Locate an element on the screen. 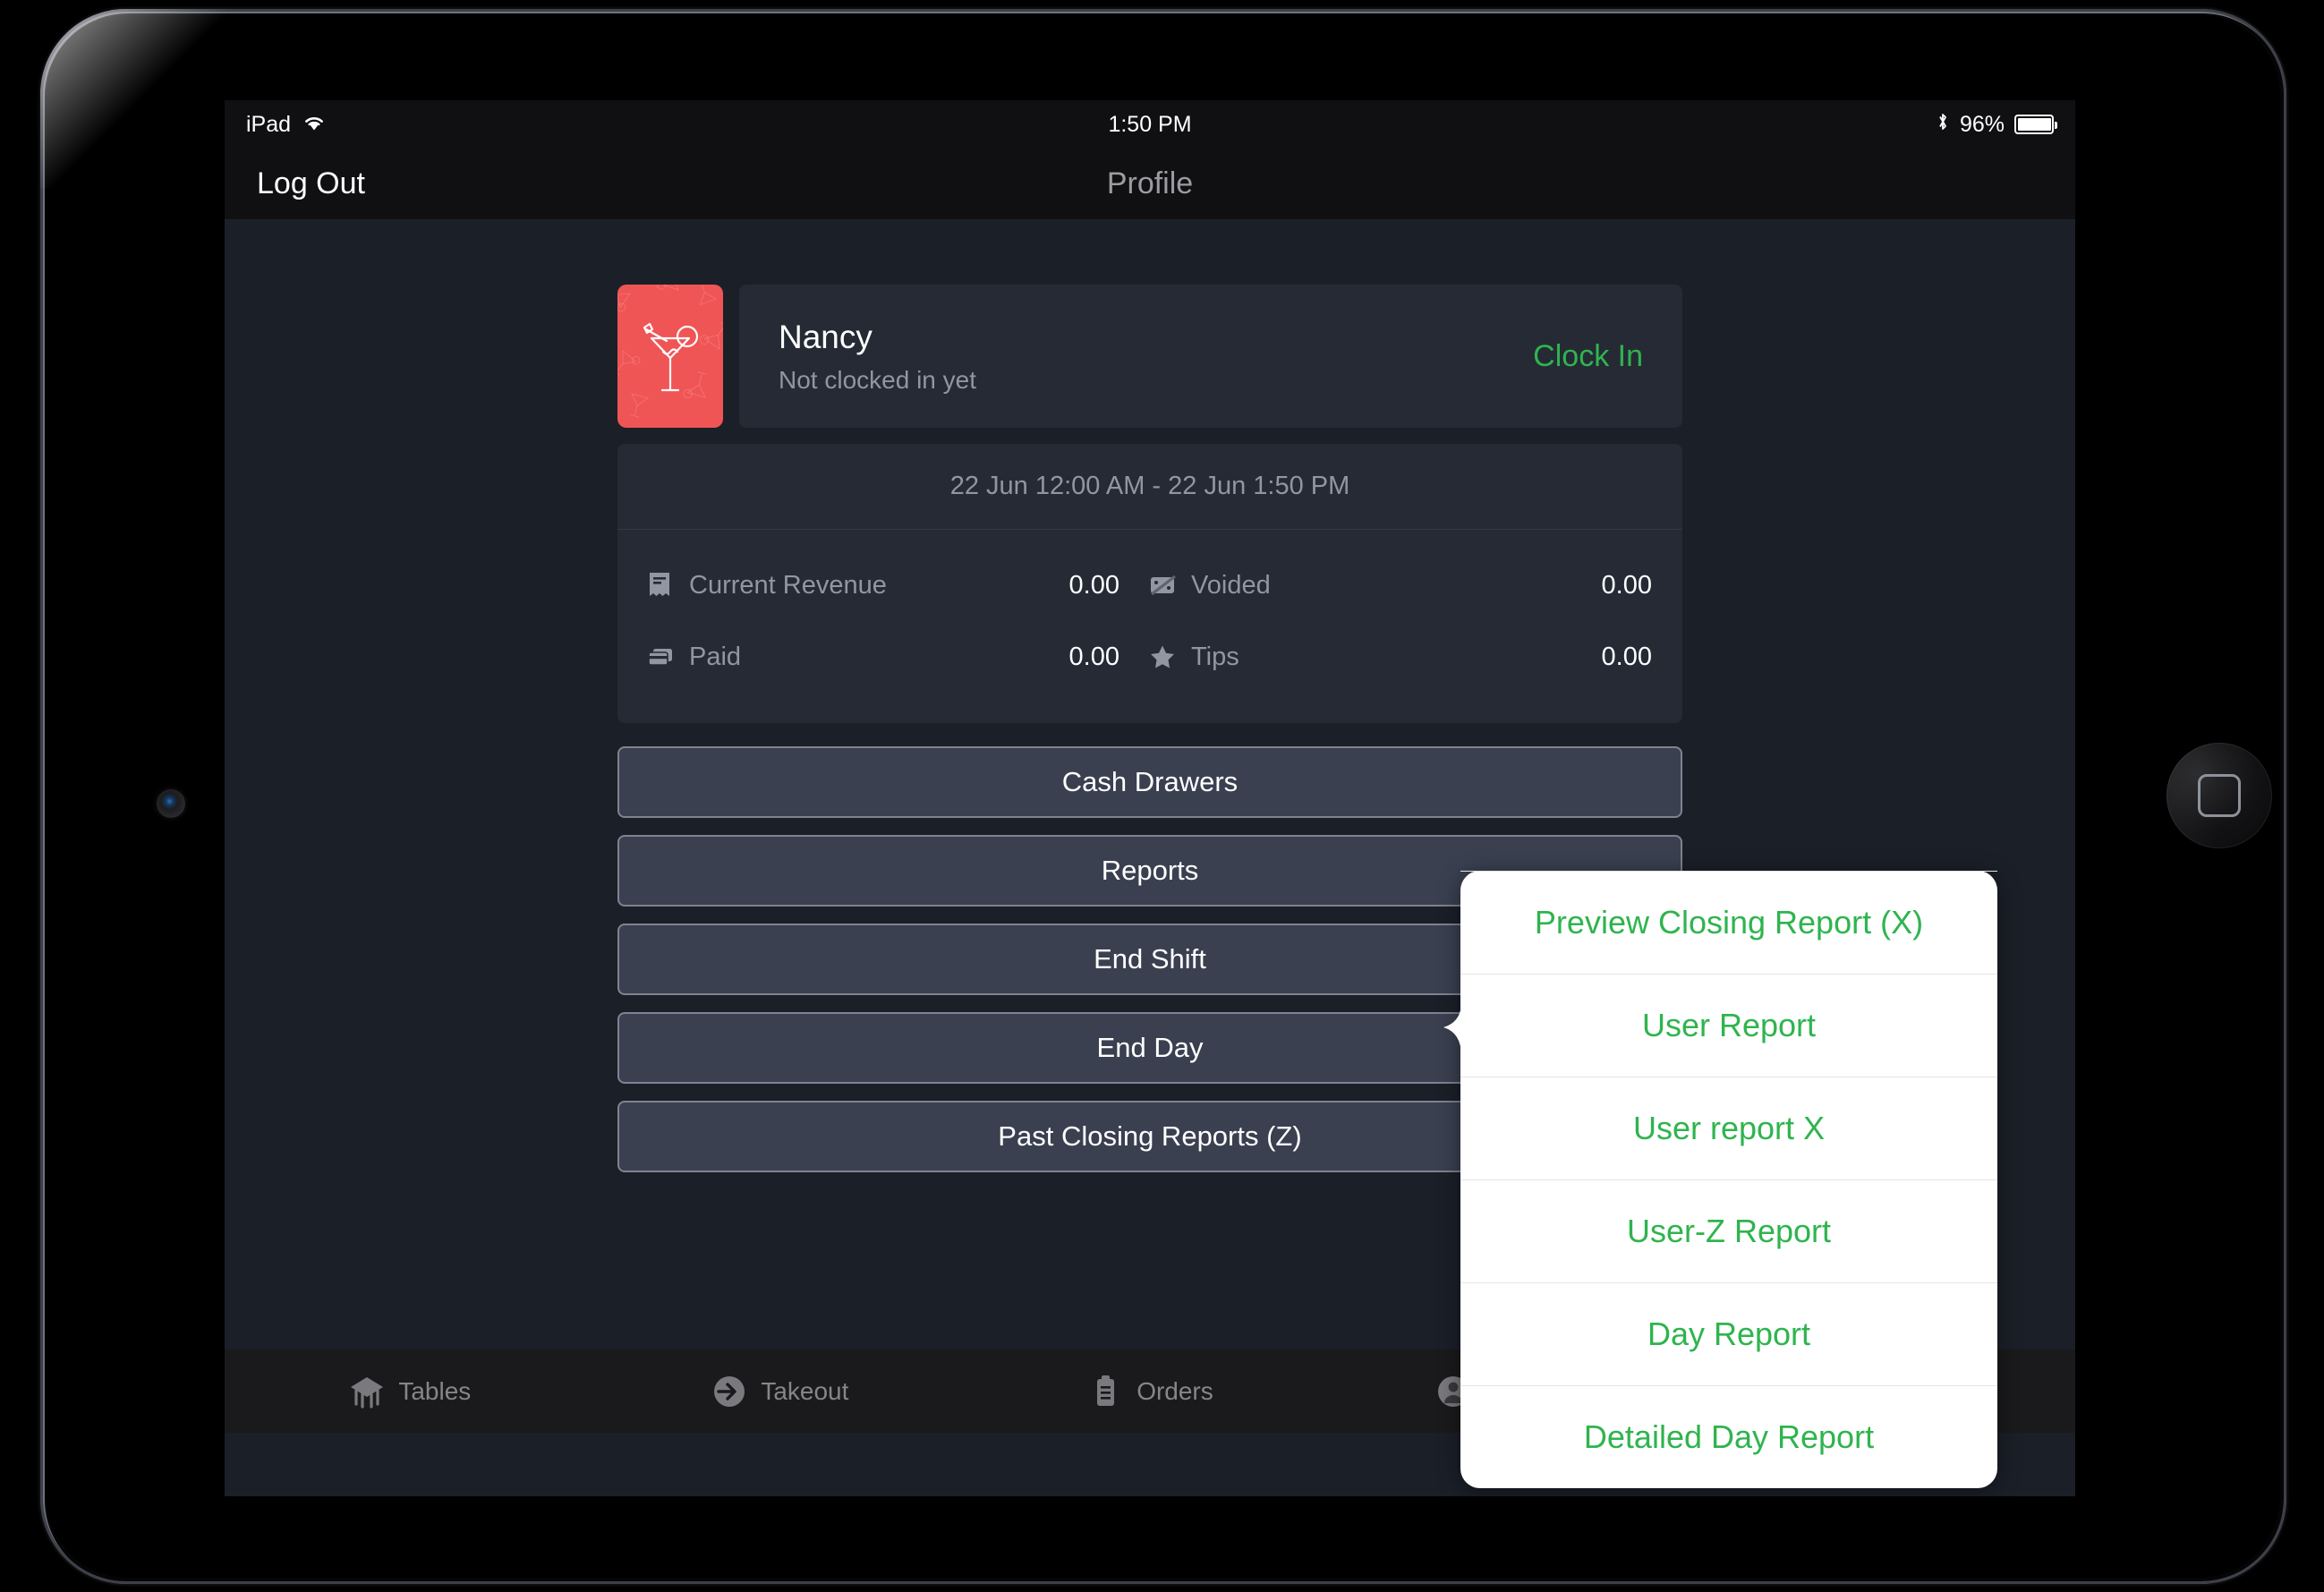 This screenshot has height=1592, width=2324. stat-label: Current Revenue is located at coordinates (788, 585).